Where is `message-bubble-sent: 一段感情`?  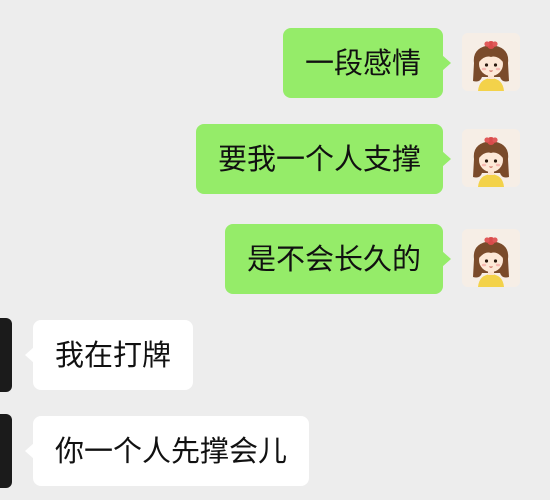
message-bubble-sent: 一段感情 is located at coordinates (367, 63).